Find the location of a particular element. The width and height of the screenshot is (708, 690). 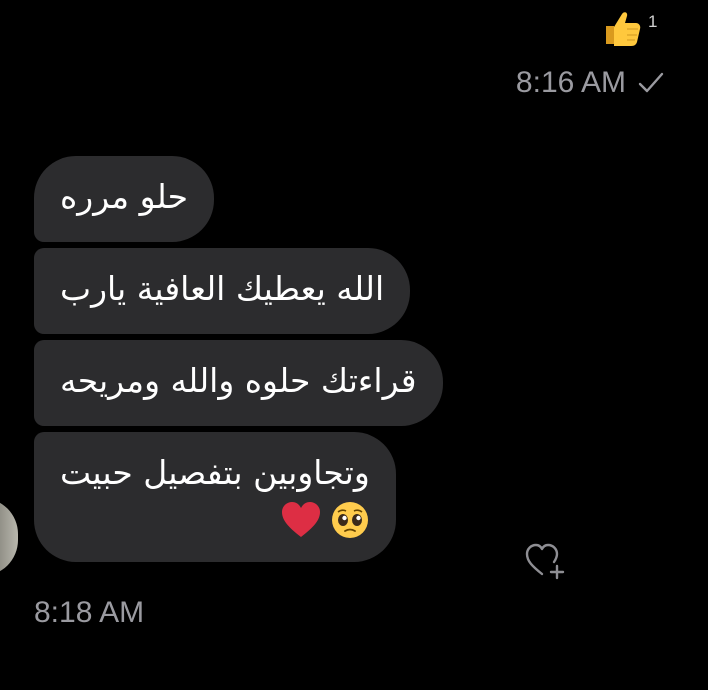

message-bubble: الله يعطيك العافية يارب is located at coordinates (222, 291).